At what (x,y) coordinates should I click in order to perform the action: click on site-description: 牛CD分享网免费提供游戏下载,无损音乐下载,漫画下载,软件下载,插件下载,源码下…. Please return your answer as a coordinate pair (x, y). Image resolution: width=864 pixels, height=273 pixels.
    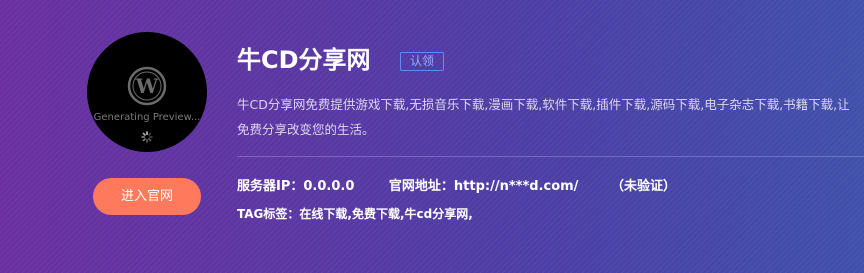
    Looking at the image, I should click on (543, 117).